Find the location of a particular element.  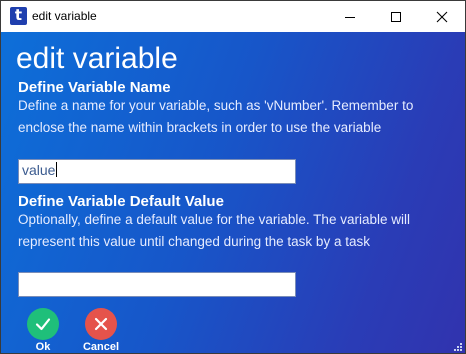

close-button is located at coordinates (442, 16).